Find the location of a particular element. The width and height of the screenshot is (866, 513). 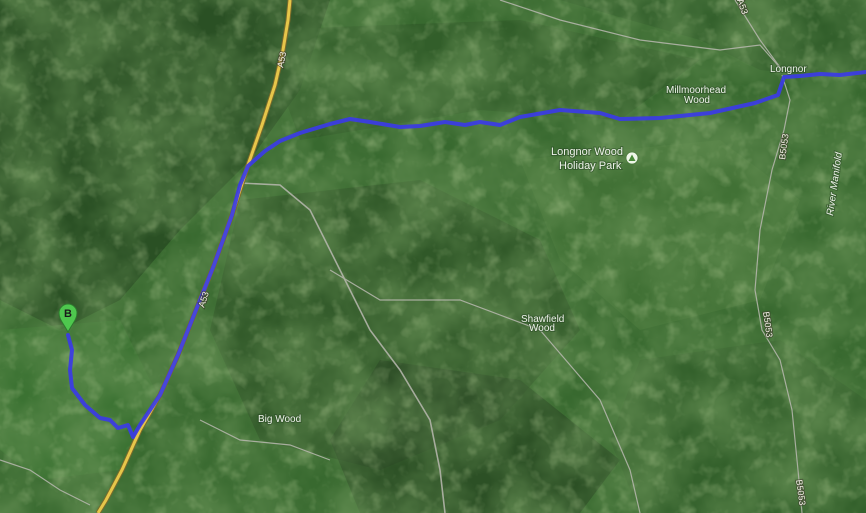

place-millmoorhead-wood: Wood is located at coordinates (697, 100).